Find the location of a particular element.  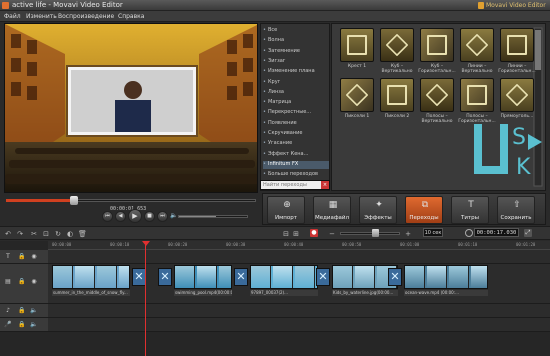

category-item: Линза is located at coordinates (296, 93).